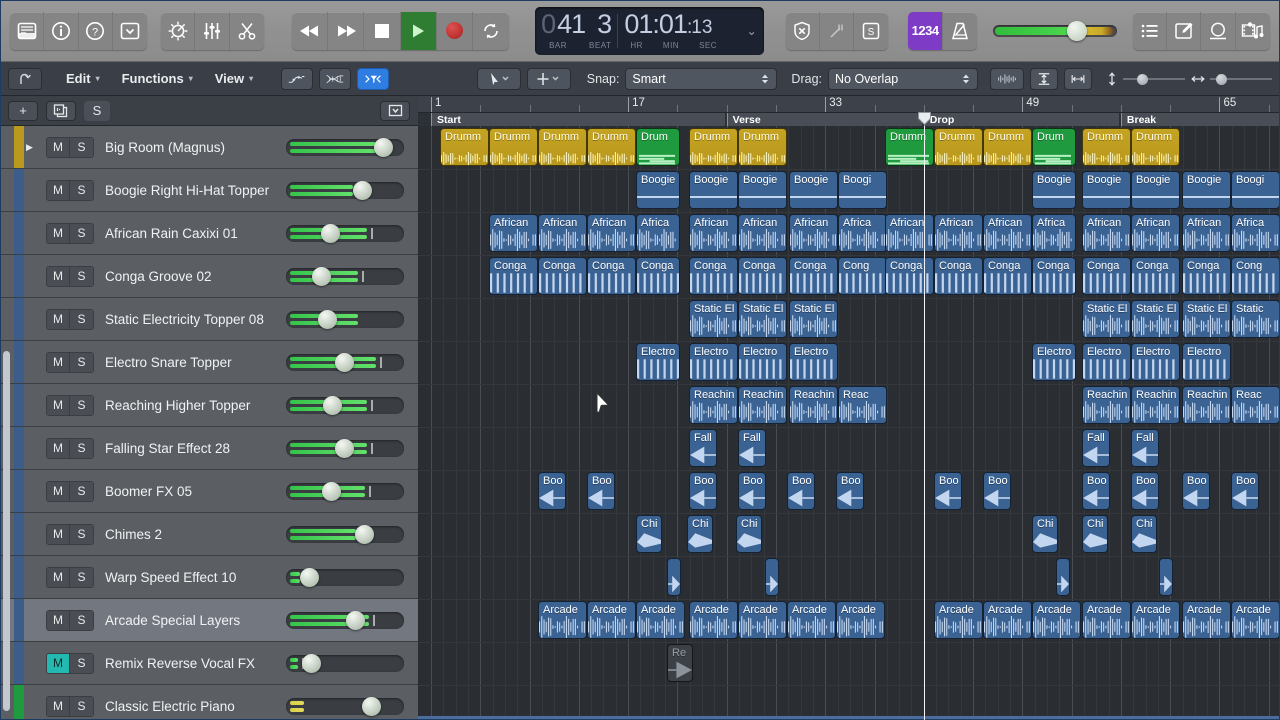 Image resolution: width=1280 pixels, height=720 pixels. What do you see at coordinates (1166, 577) in the screenshot?
I see `region` at bounding box center [1166, 577].